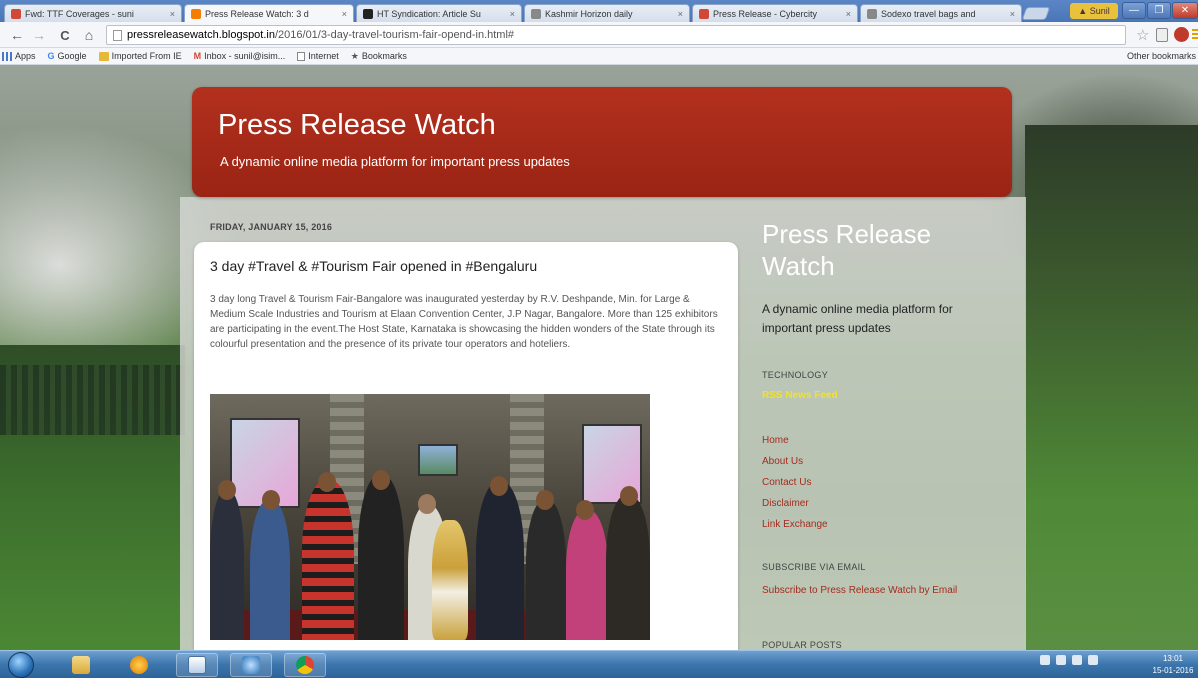  Describe the element at coordinates (795, 524) in the screenshot. I see `sidebar-link-link-exchange: Link Exchange` at that location.